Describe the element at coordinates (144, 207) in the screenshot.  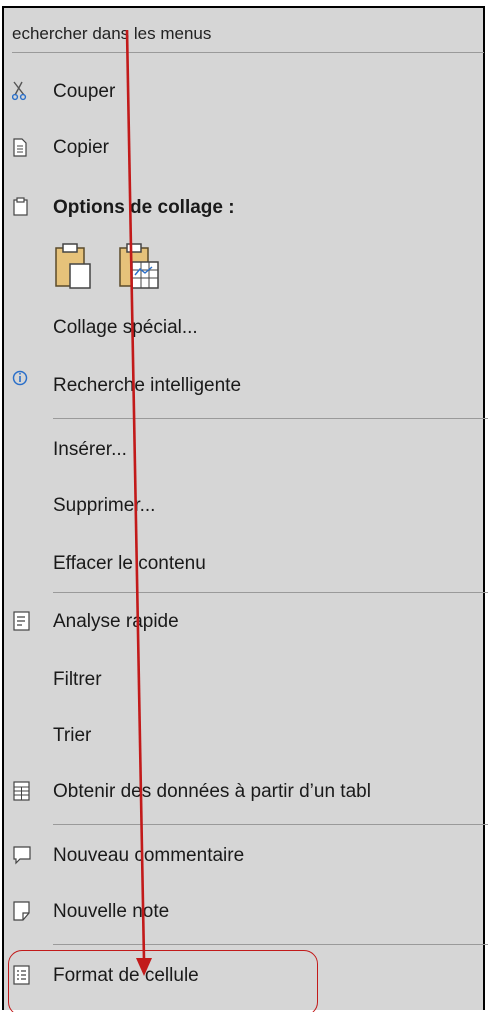
I see `menu-section-label: Options de collage :` at that location.